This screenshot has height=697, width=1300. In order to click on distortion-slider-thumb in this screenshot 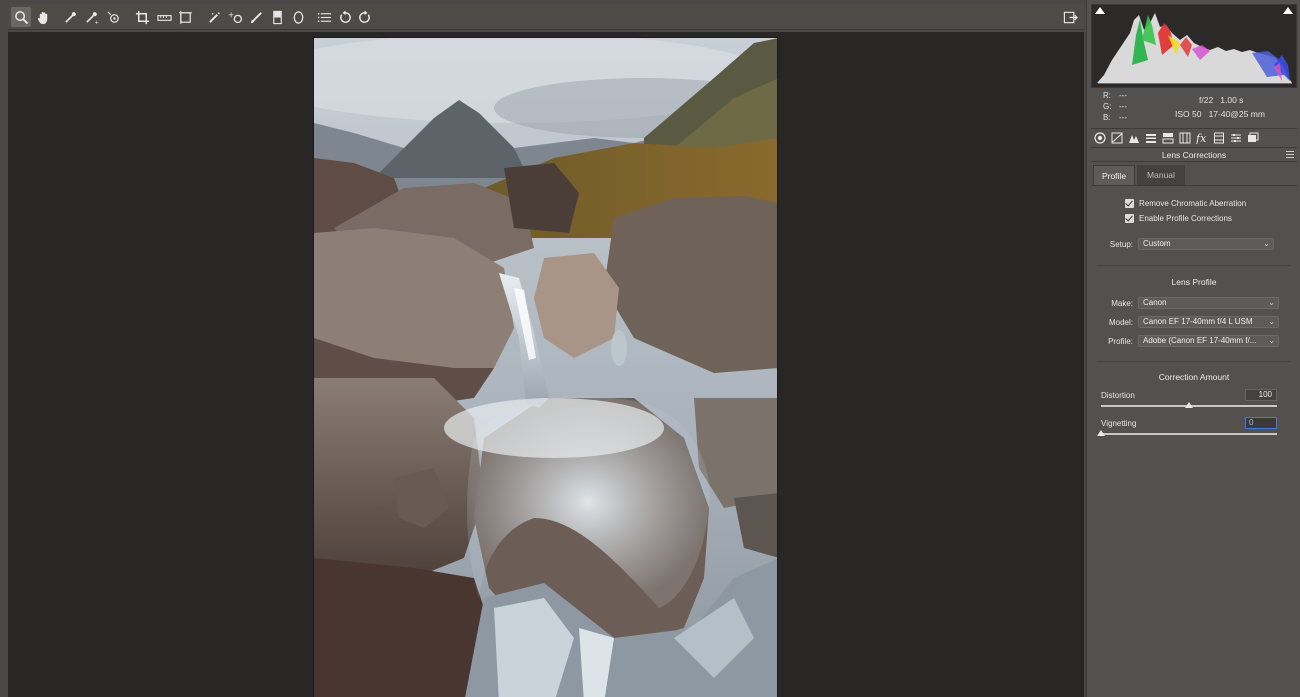, I will do `click(1189, 405)`.